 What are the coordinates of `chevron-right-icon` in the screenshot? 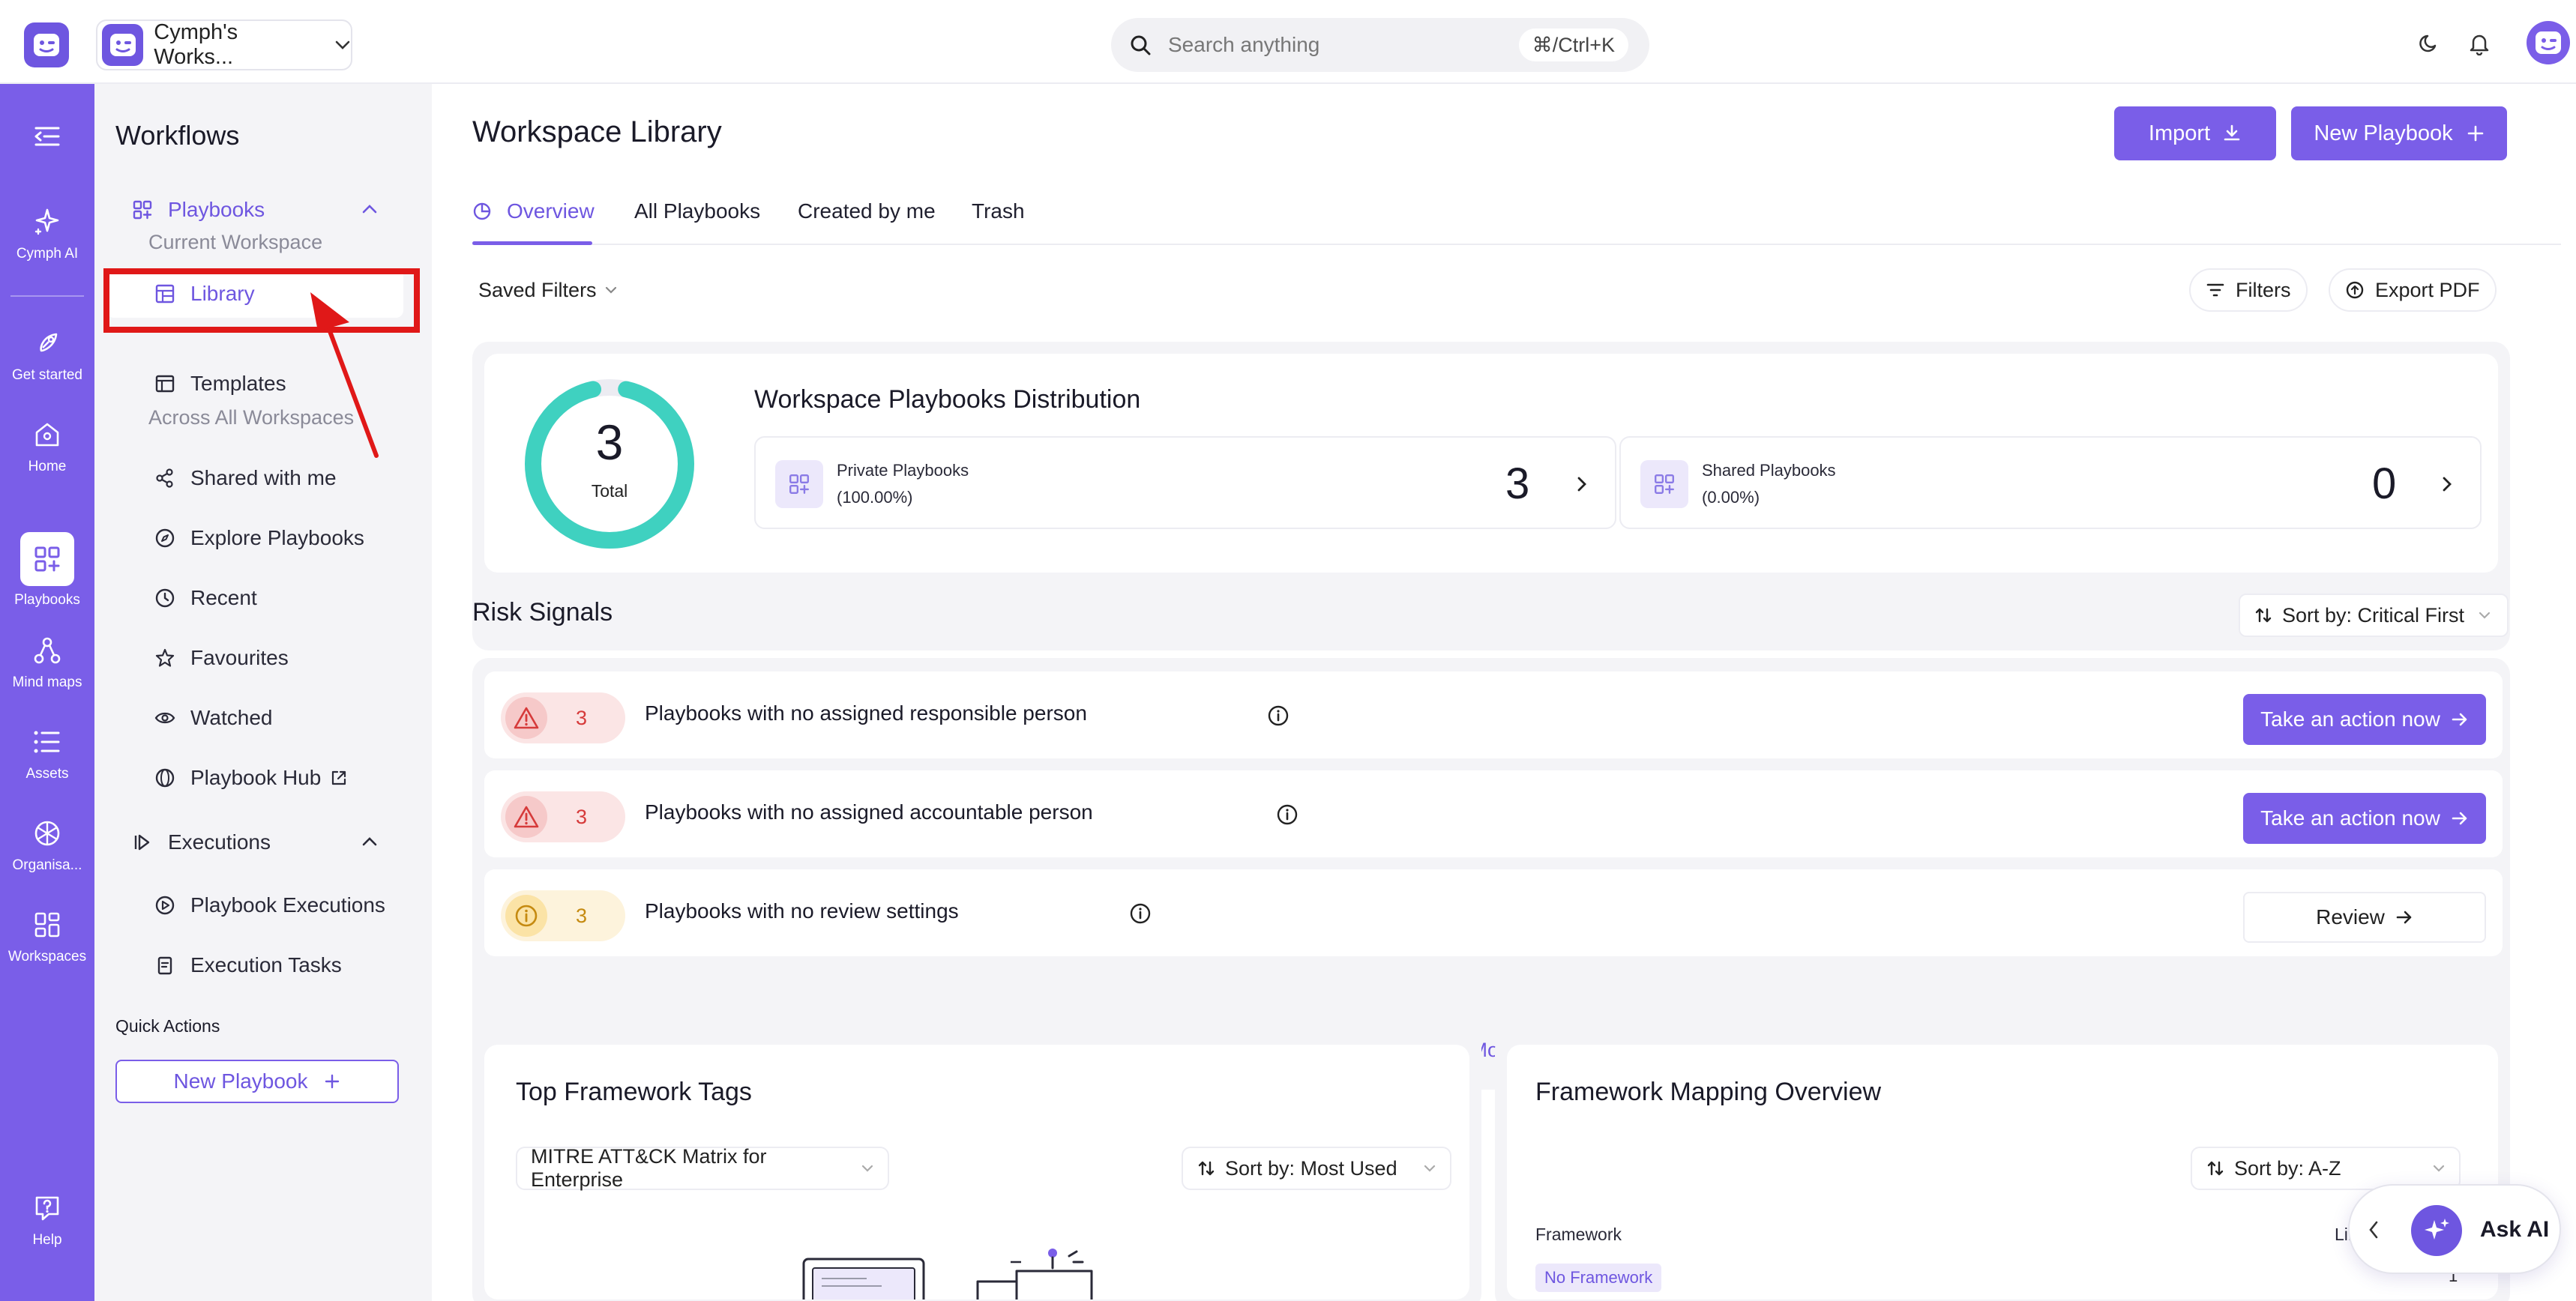 It's located at (2448, 484).